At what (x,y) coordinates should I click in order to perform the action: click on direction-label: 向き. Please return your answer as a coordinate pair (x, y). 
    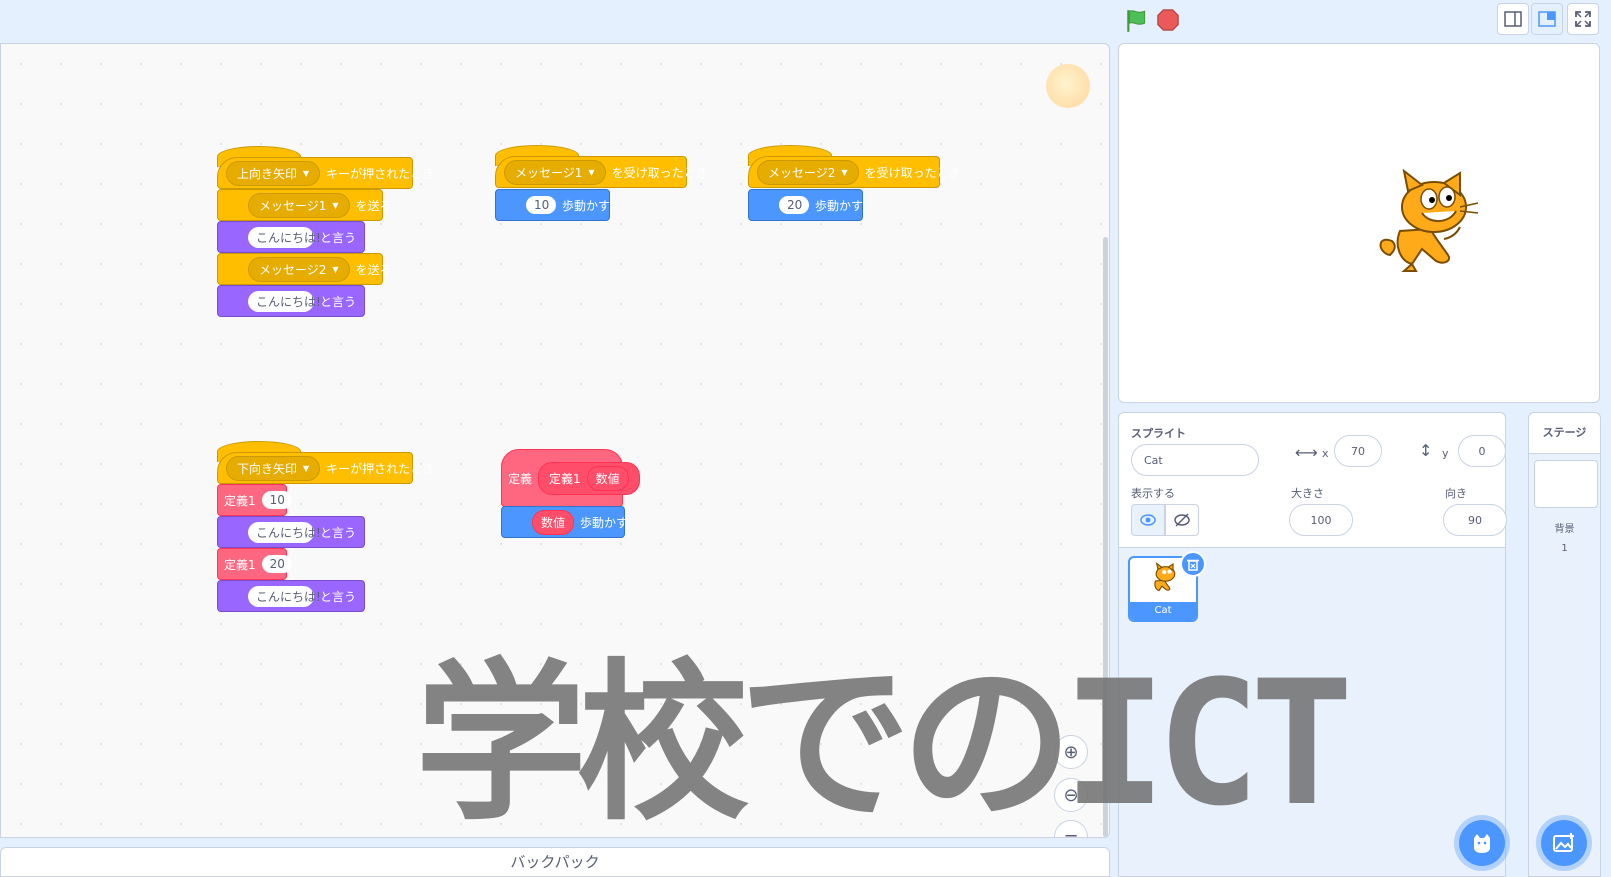
    Looking at the image, I should click on (1456, 493).